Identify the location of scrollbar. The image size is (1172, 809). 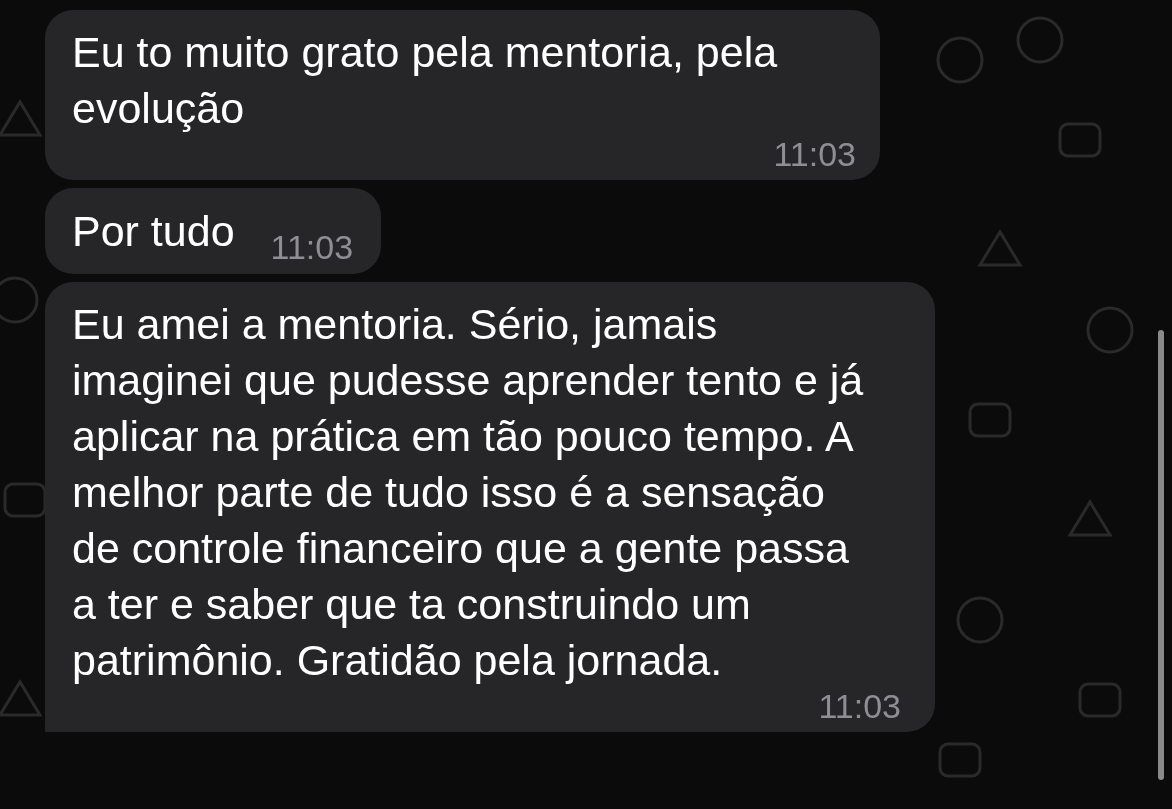
(1161, 555).